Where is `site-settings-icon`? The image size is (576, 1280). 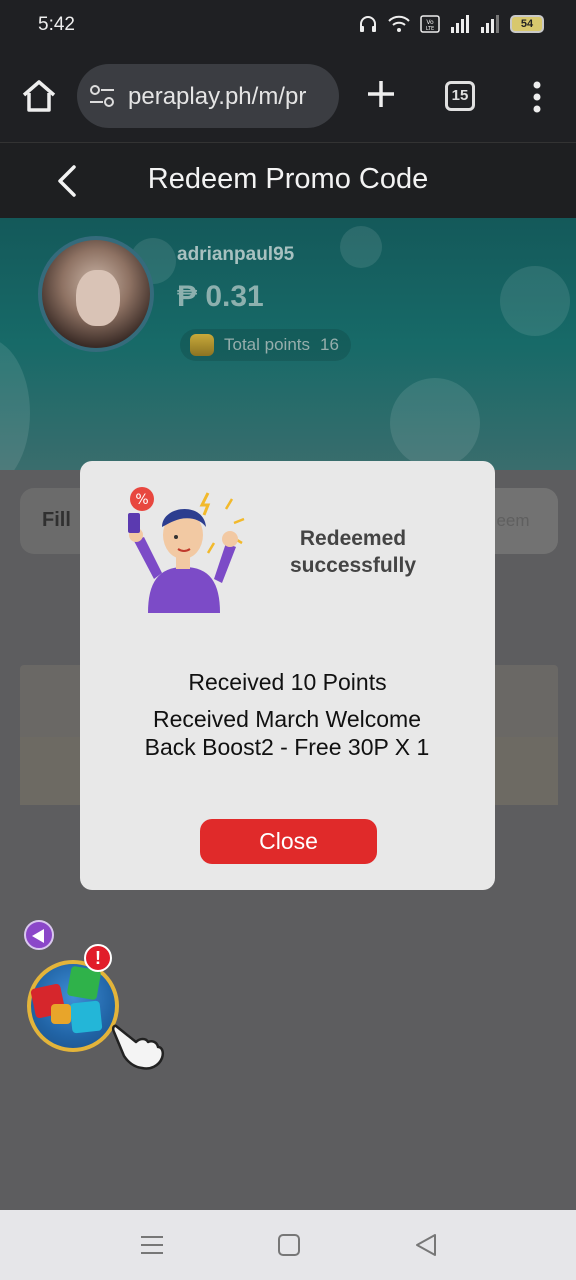 site-settings-icon is located at coordinates (102, 96).